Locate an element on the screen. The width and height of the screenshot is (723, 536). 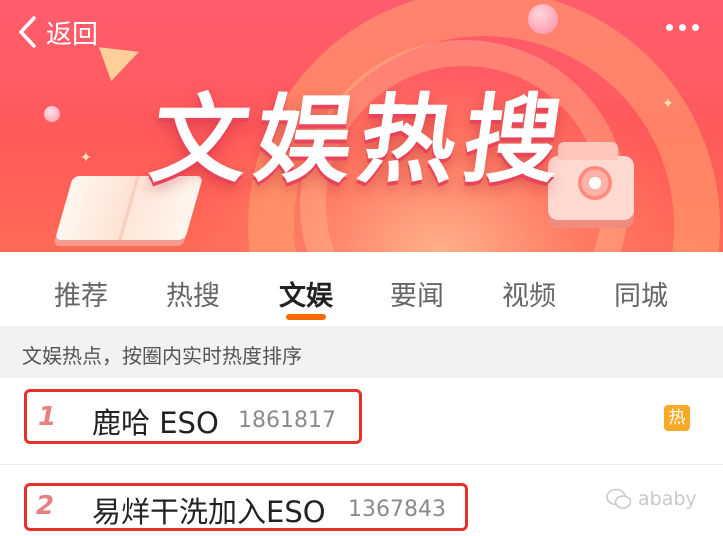
back-label: 返回 is located at coordinates (72, 34).